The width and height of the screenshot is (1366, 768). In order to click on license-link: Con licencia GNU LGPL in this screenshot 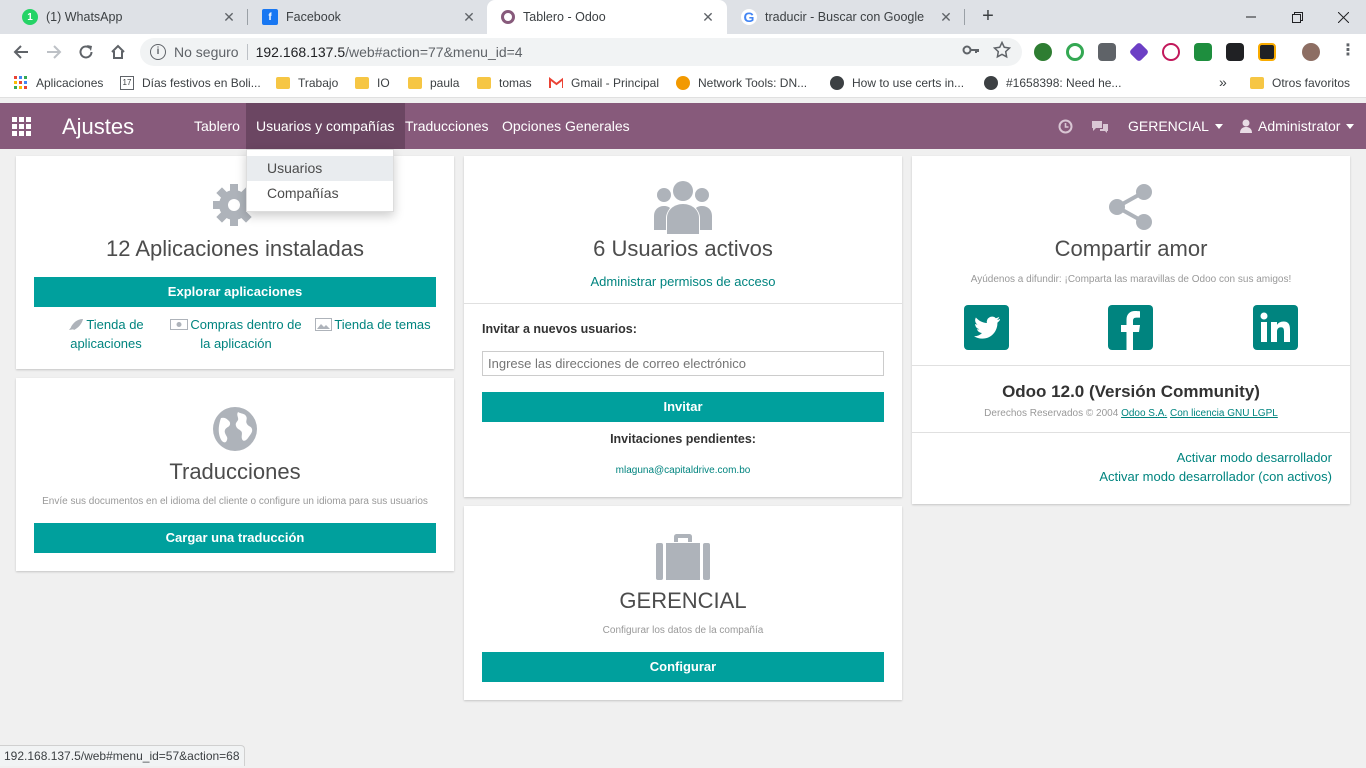, I will do `click(1224, 413)`.